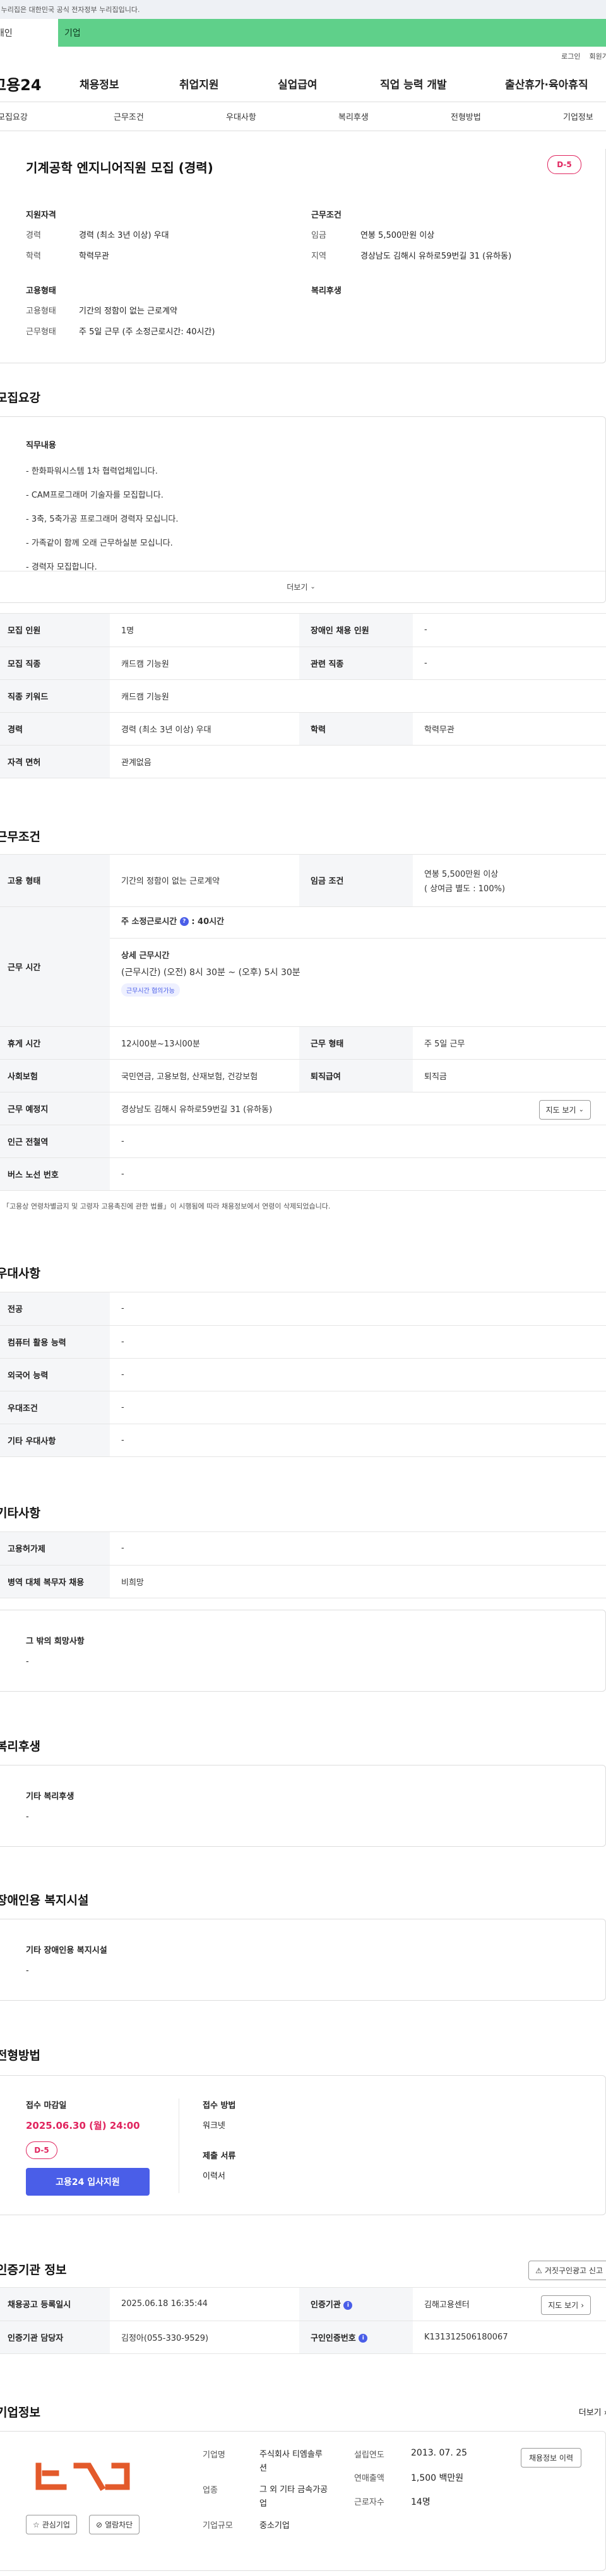  I want to click on field-value: 주식회사 티엠솔루션, so click(291, 2461).